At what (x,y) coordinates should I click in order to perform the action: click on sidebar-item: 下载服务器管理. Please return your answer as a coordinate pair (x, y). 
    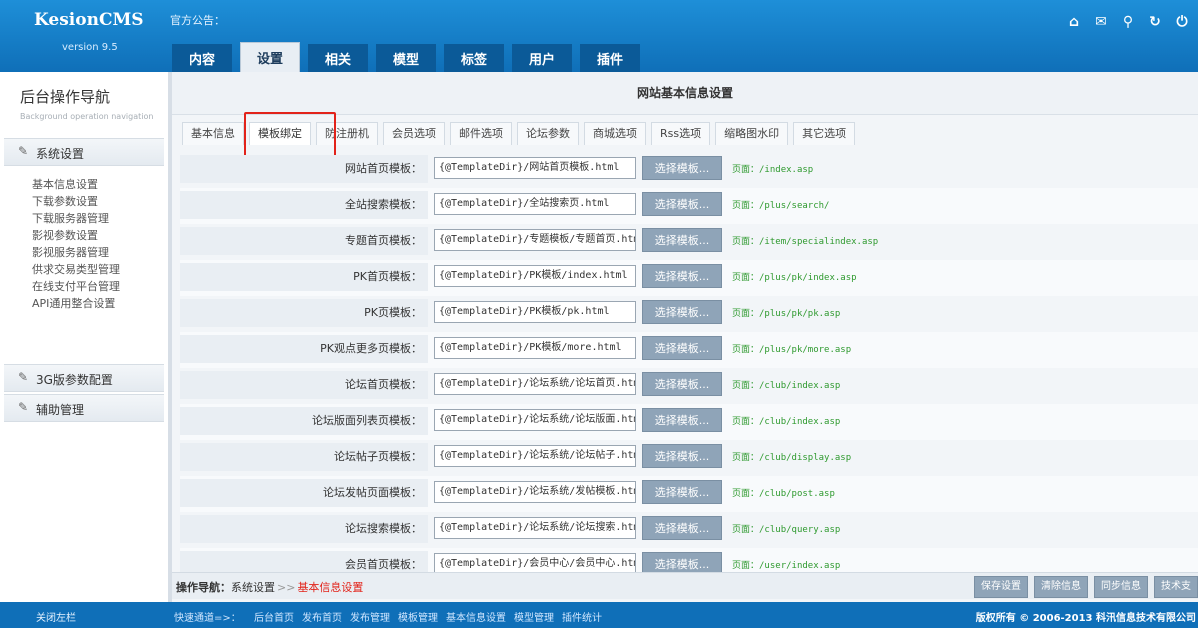
    Looking at the image, I should click on (76, 218).